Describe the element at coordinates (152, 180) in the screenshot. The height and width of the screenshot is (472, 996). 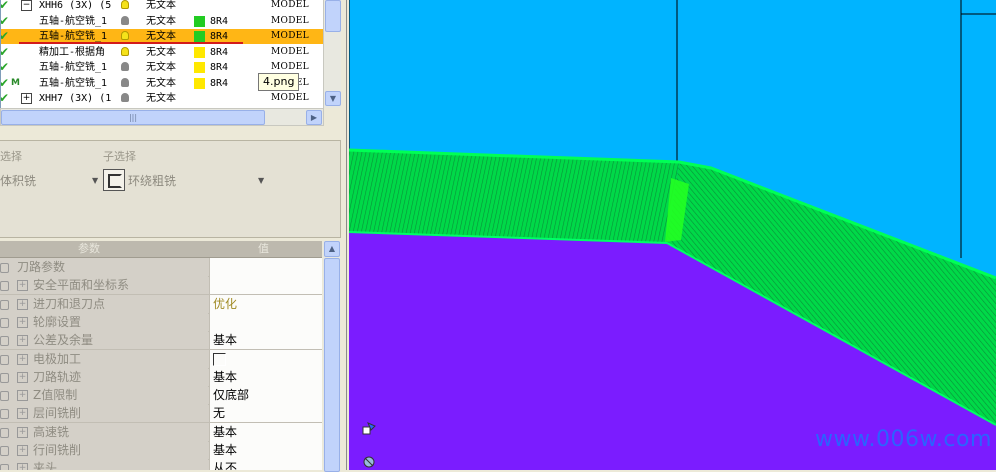
I see `sub-selection-combo: 环绕粗铣` at that location.